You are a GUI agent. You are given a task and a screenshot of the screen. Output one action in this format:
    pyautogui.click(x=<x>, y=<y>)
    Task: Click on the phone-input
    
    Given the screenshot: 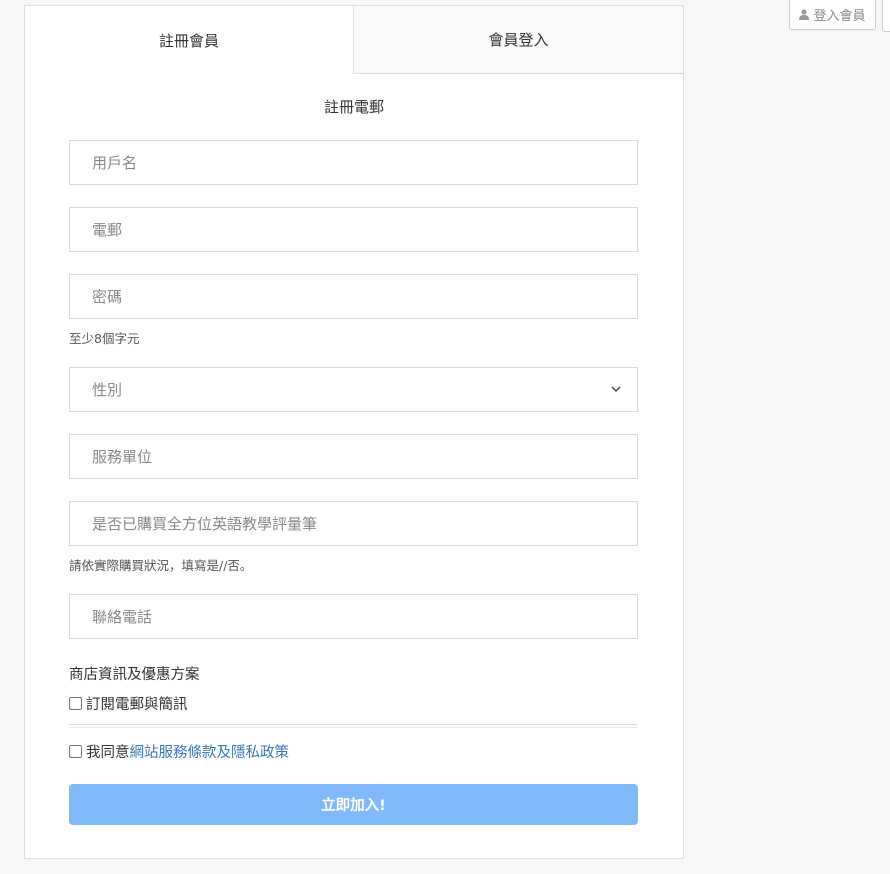 What is the action you would take?
    pyautogui.click(x=364, y=616)
    